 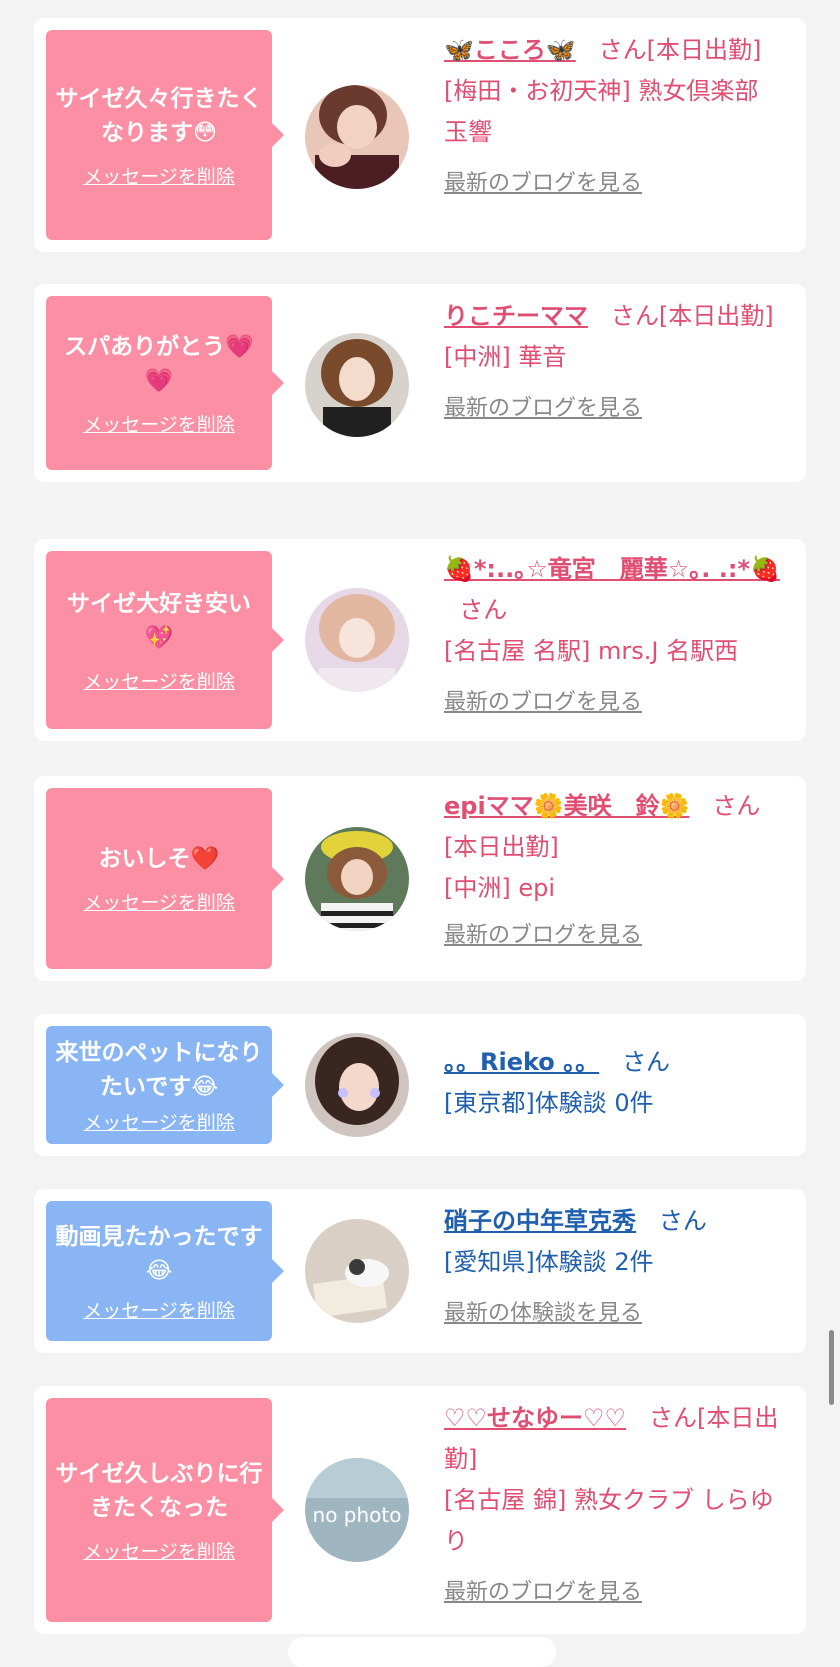 I want to click on user-name-link: ♡♡せなゆー♡♡, so click(x=535, y=1418).